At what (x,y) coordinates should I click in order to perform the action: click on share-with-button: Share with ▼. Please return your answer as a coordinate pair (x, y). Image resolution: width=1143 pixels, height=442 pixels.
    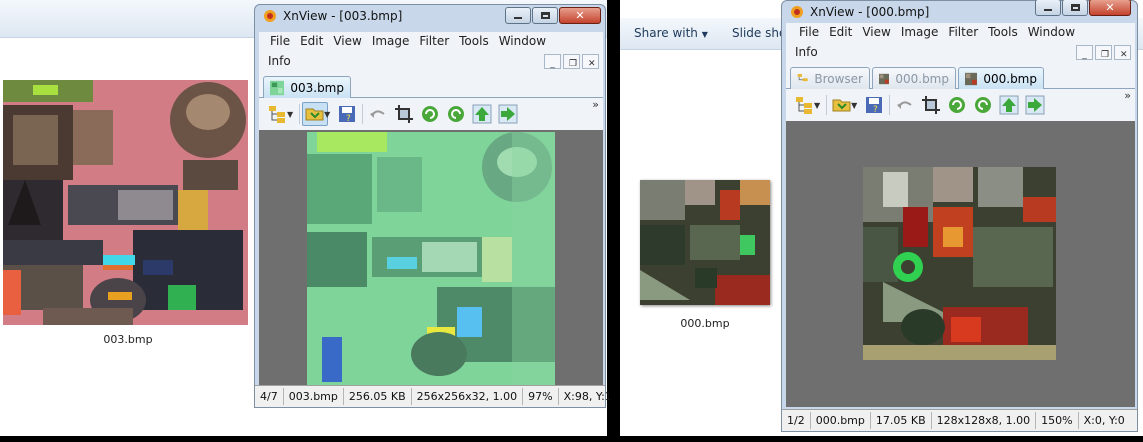
    Looking at the image, I should click on (671, 33).